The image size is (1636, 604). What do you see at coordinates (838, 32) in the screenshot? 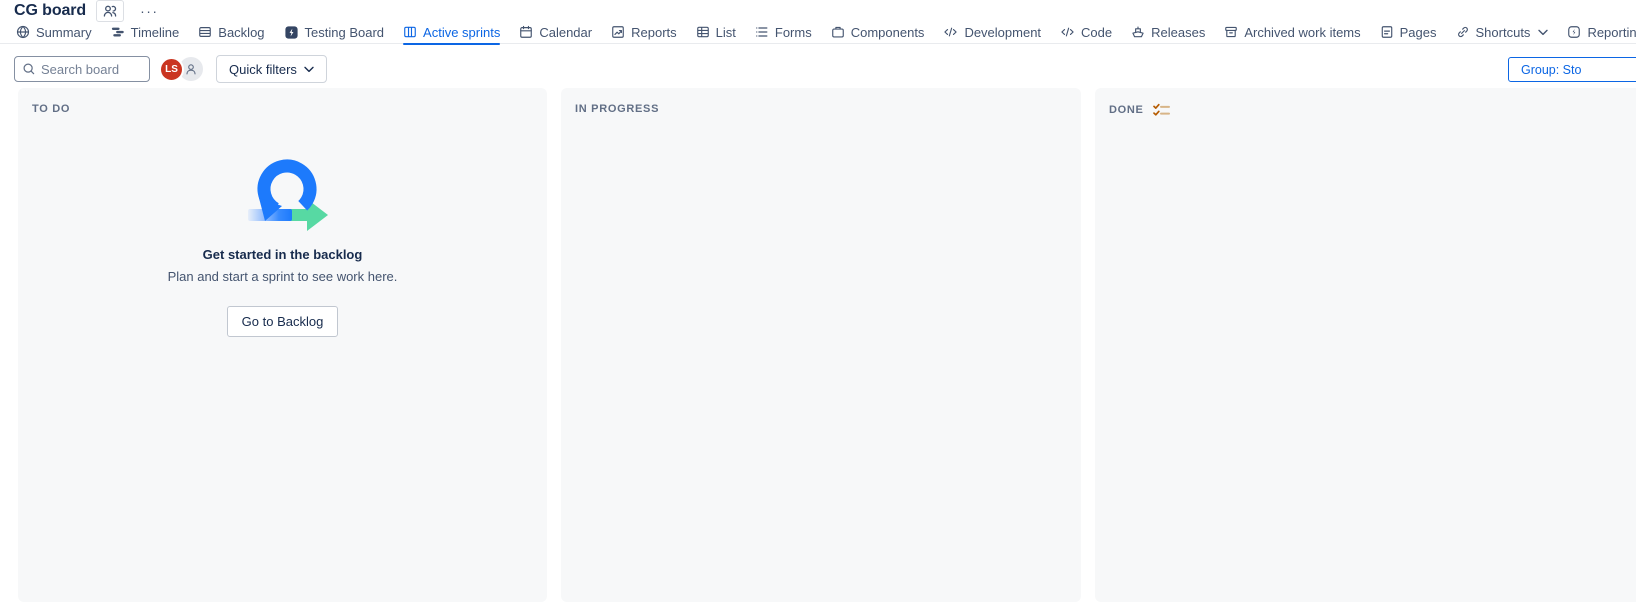
I see `components-icon` at bounding box center [838, 32].